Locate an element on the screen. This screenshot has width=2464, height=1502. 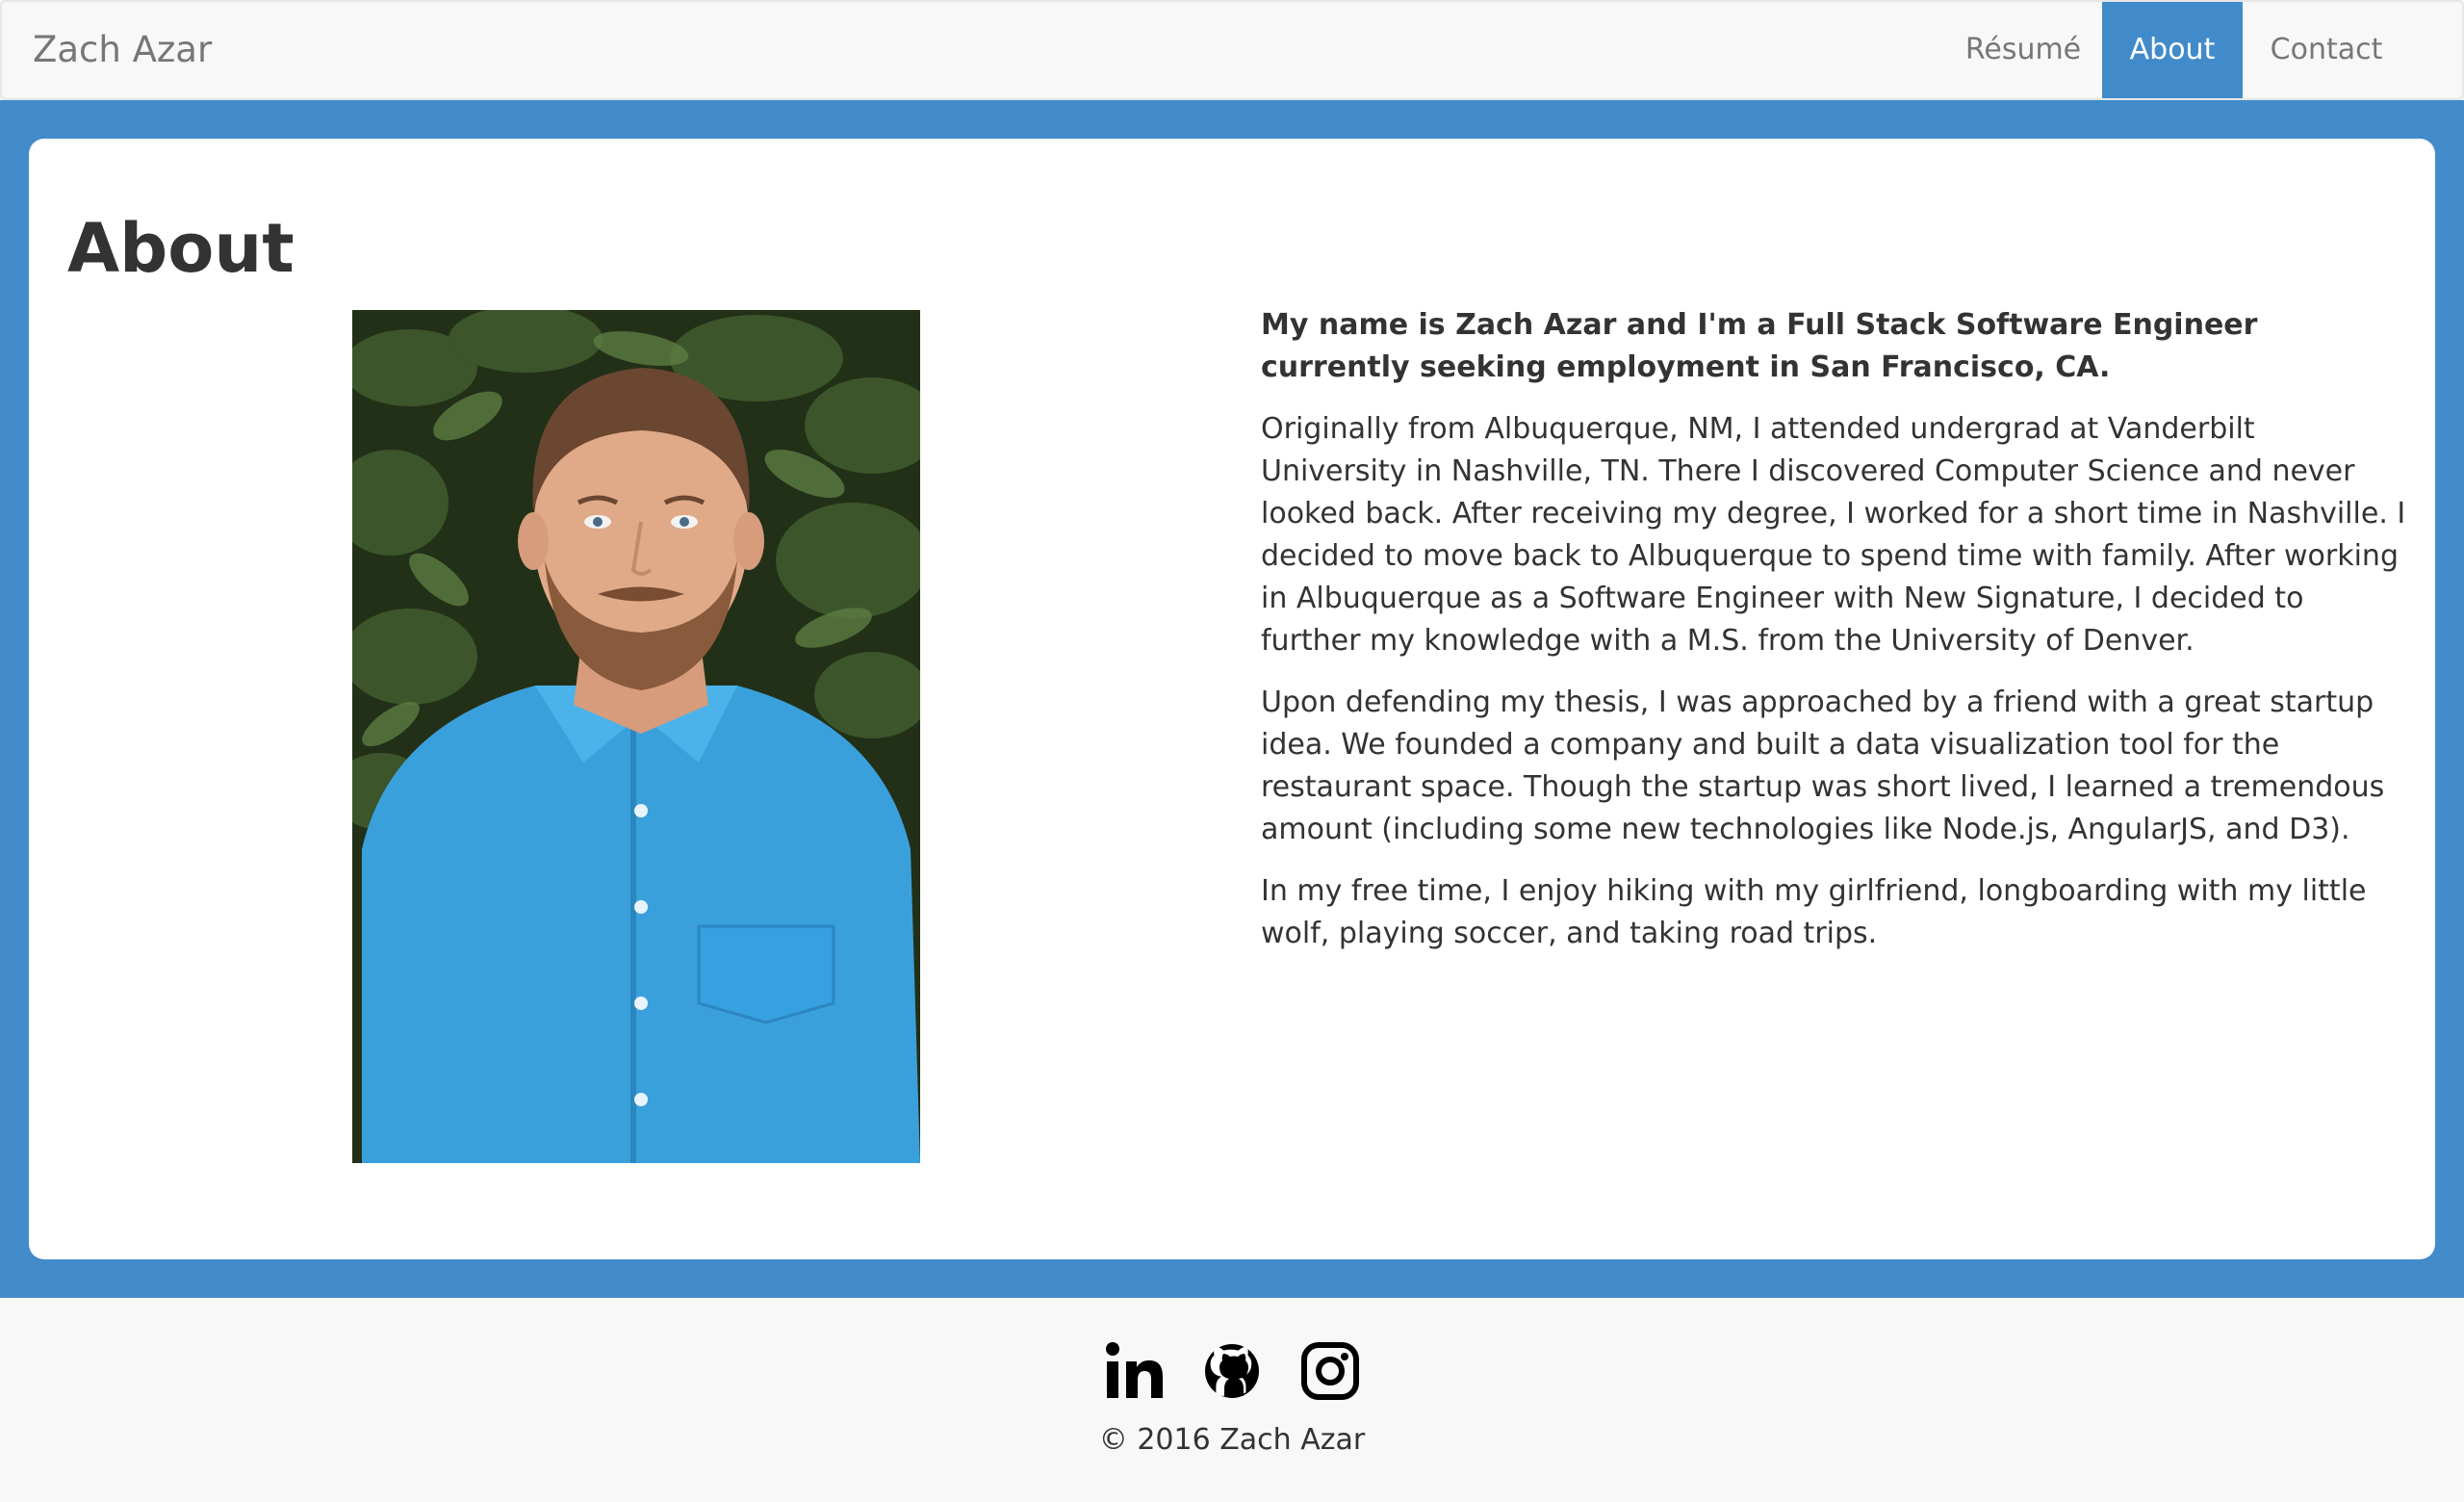
instagram-icon is located at coordinates (1330, 1371).